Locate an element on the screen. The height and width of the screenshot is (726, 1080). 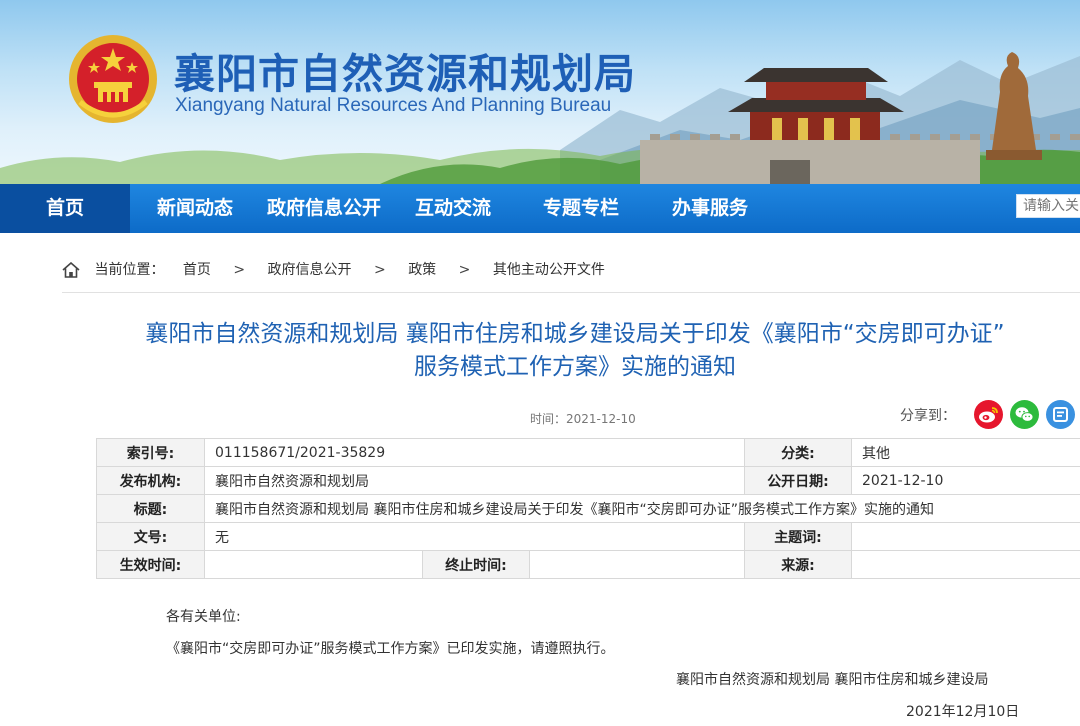
article-title-line-2: 服务模式工作方案》实施的通知 is located at coordinates (575, 367).